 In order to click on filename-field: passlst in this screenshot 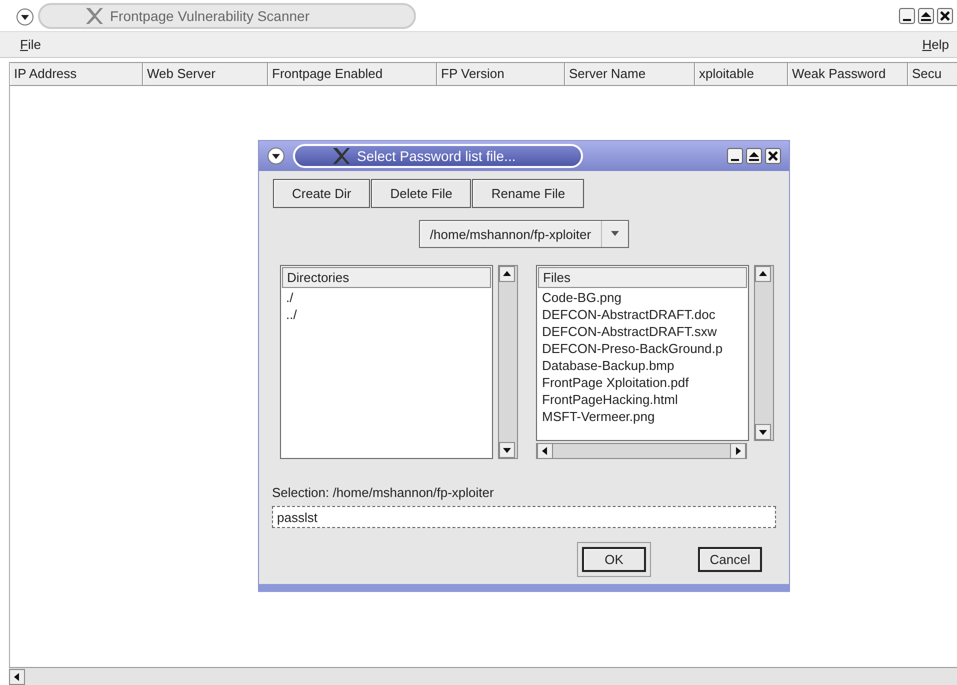, I will do `click(524, 517)`.